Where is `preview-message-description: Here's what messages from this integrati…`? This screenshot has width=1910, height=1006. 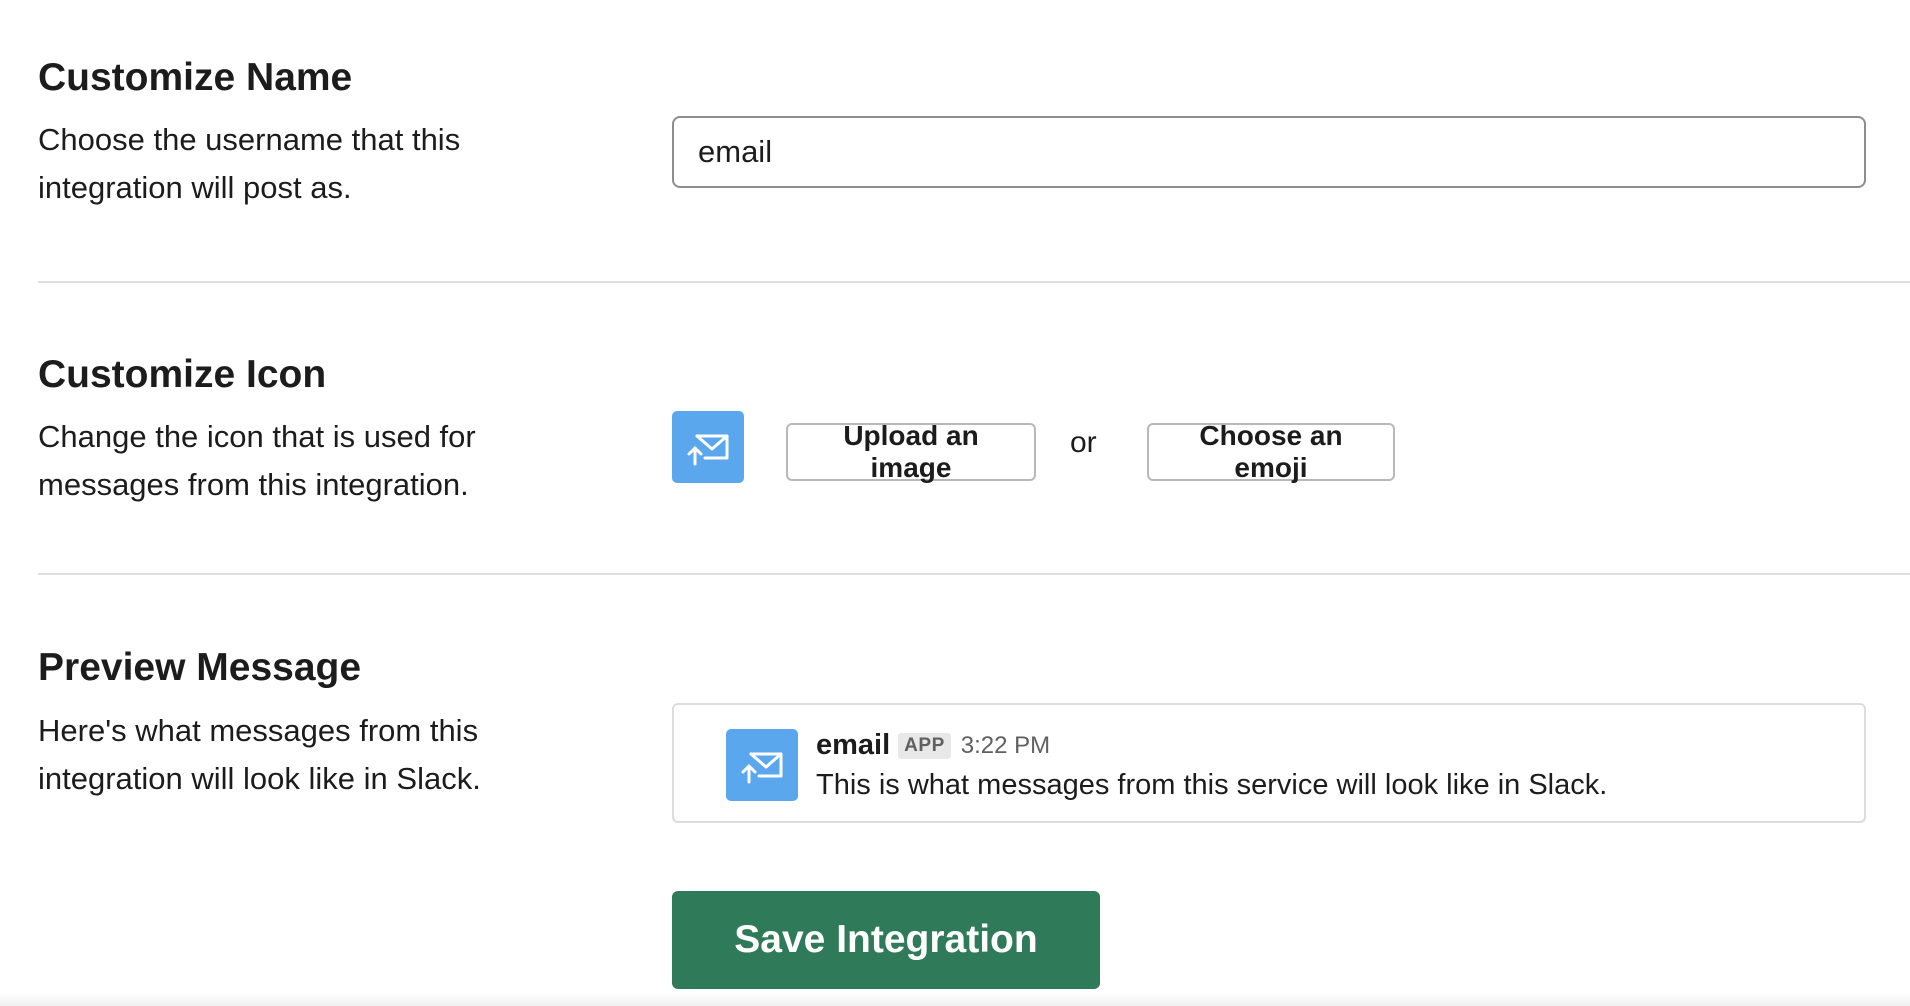 preview-message-description: Here's what messages from this integrati… is located at coordinates (259, 754).